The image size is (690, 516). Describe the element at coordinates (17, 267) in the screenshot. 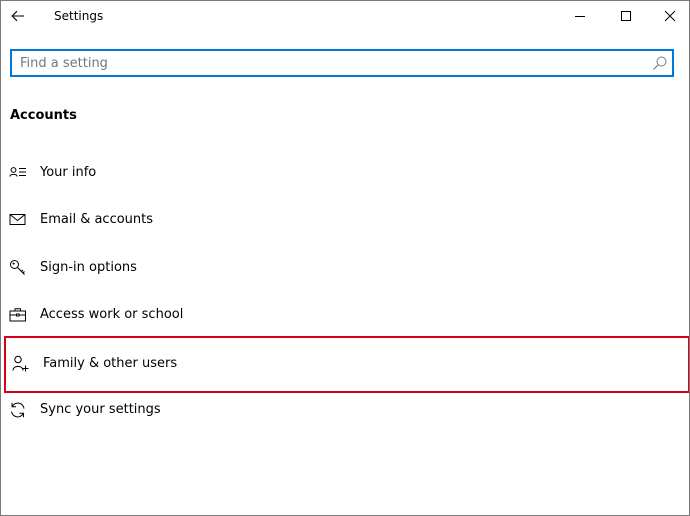

I see `key-icon` at that location.